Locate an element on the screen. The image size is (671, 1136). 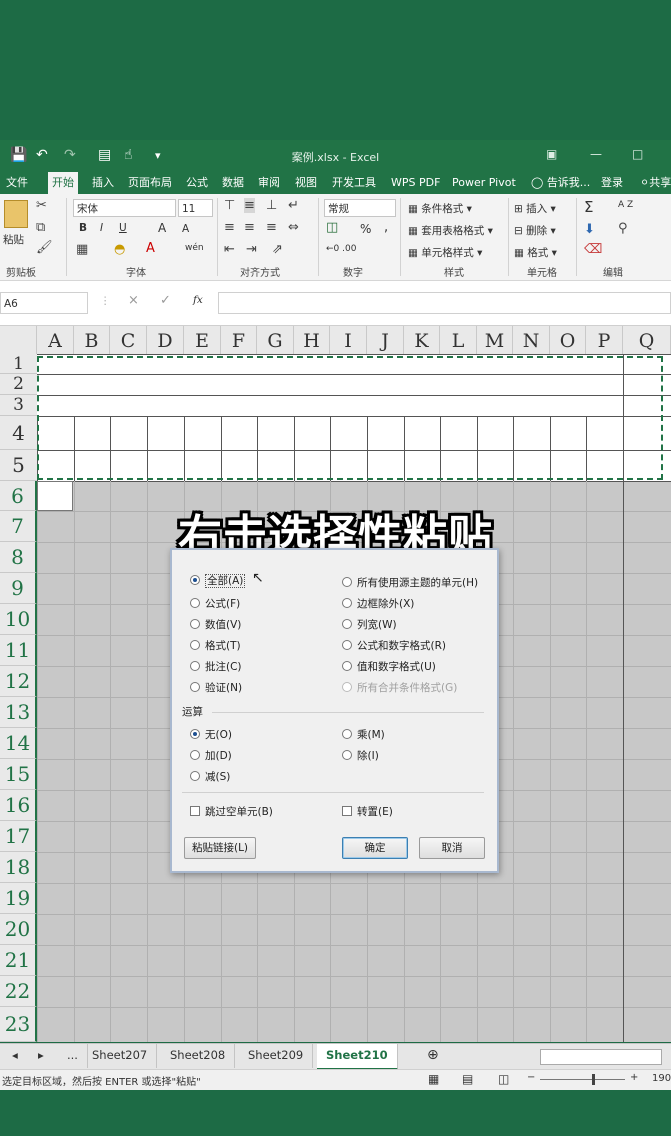
option-formats: 格式(T) is located at coordinates (215, 645).